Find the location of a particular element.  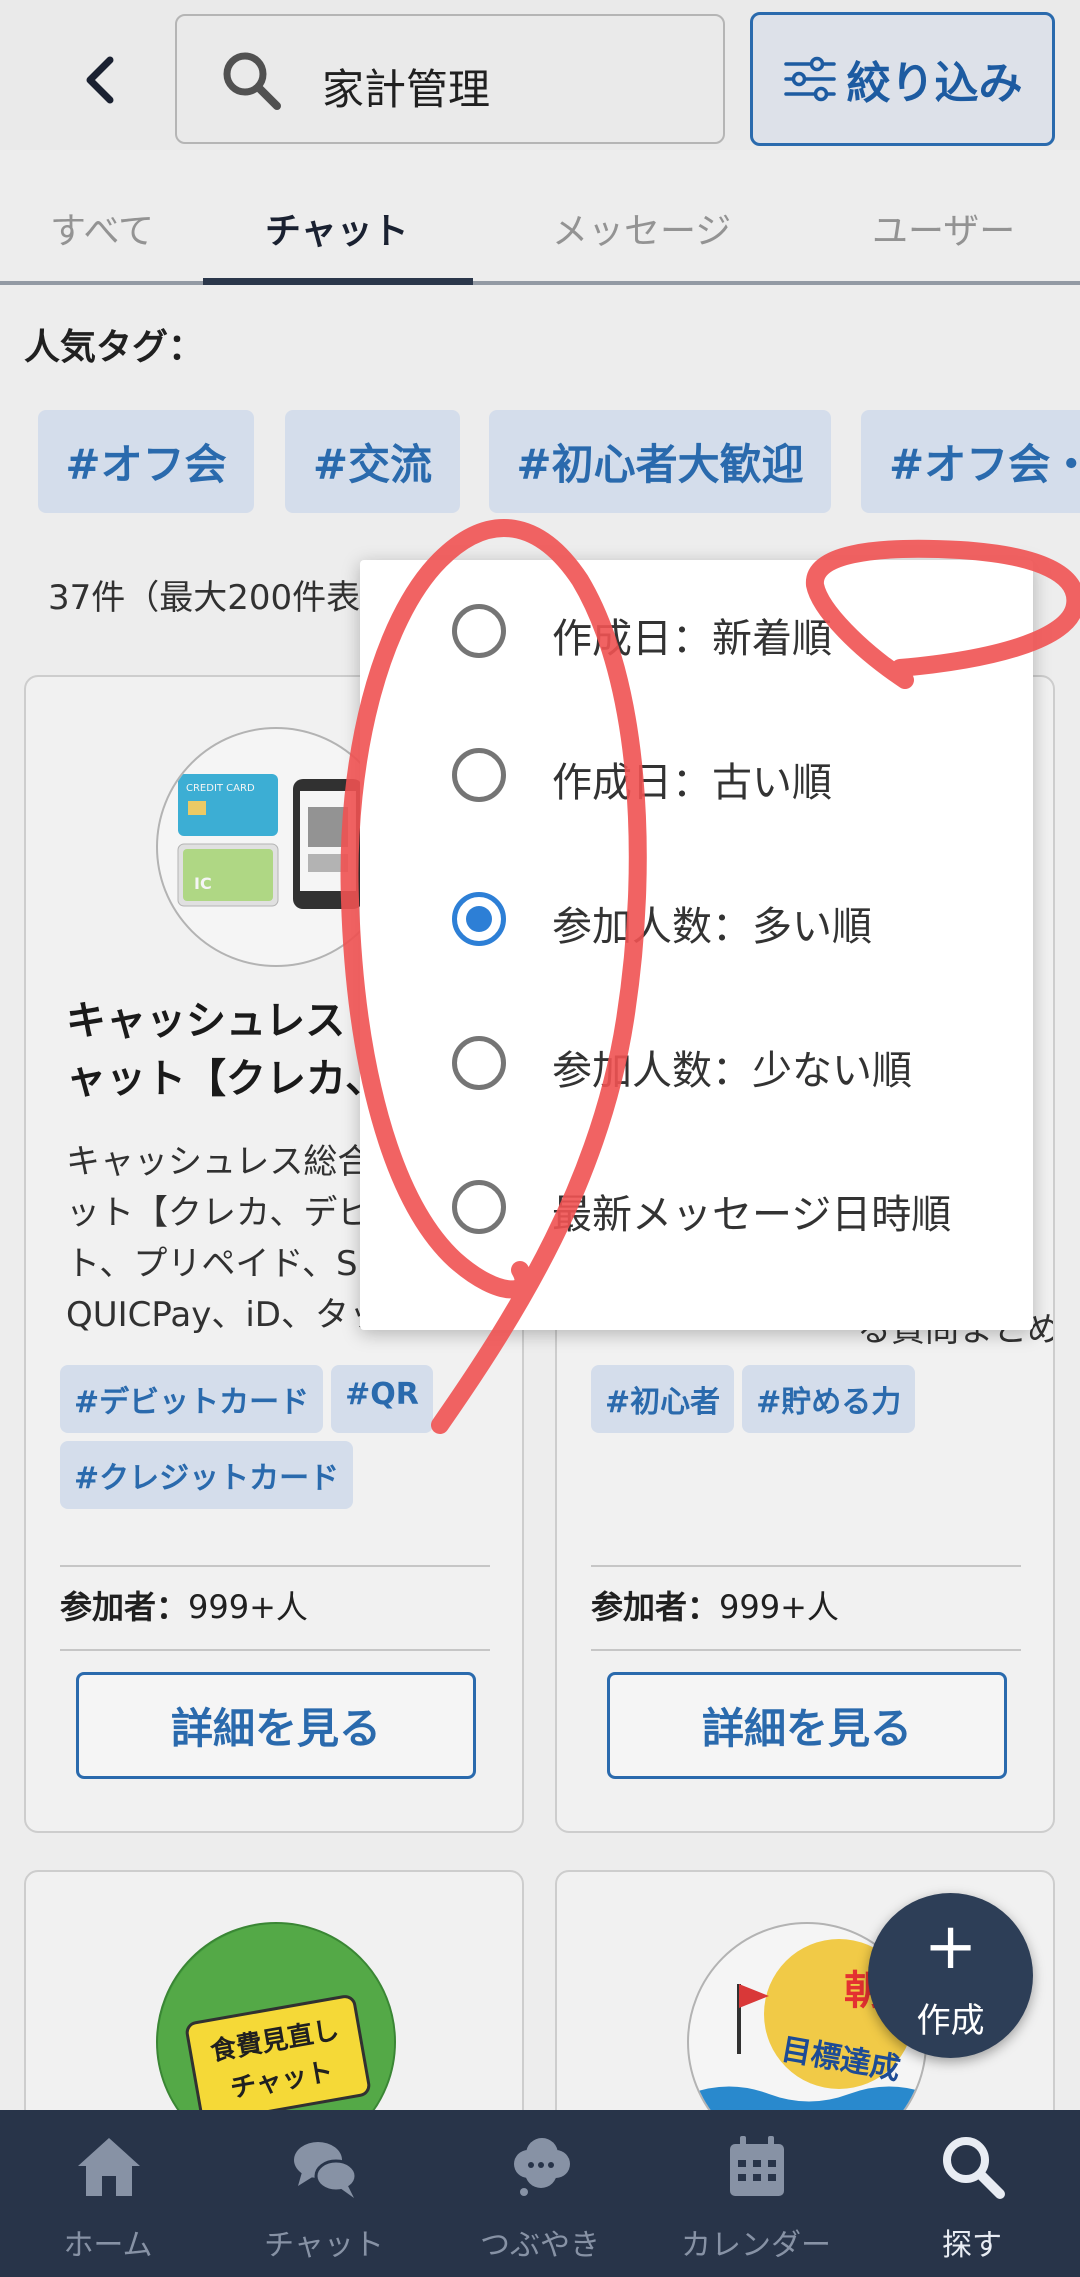

nav-label: カレンダー is located at coordinates (756, 2245).